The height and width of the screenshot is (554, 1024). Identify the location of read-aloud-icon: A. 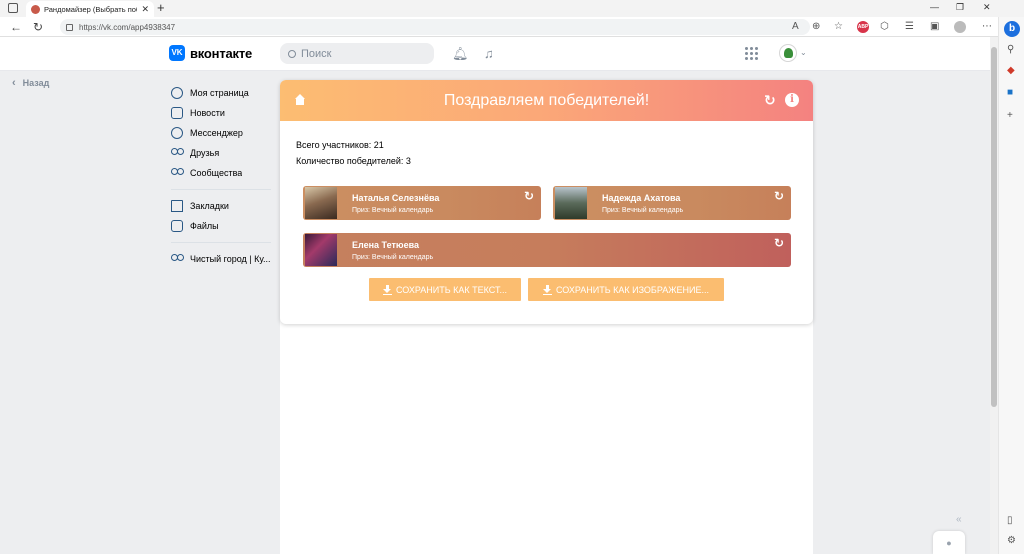
(795, 26).